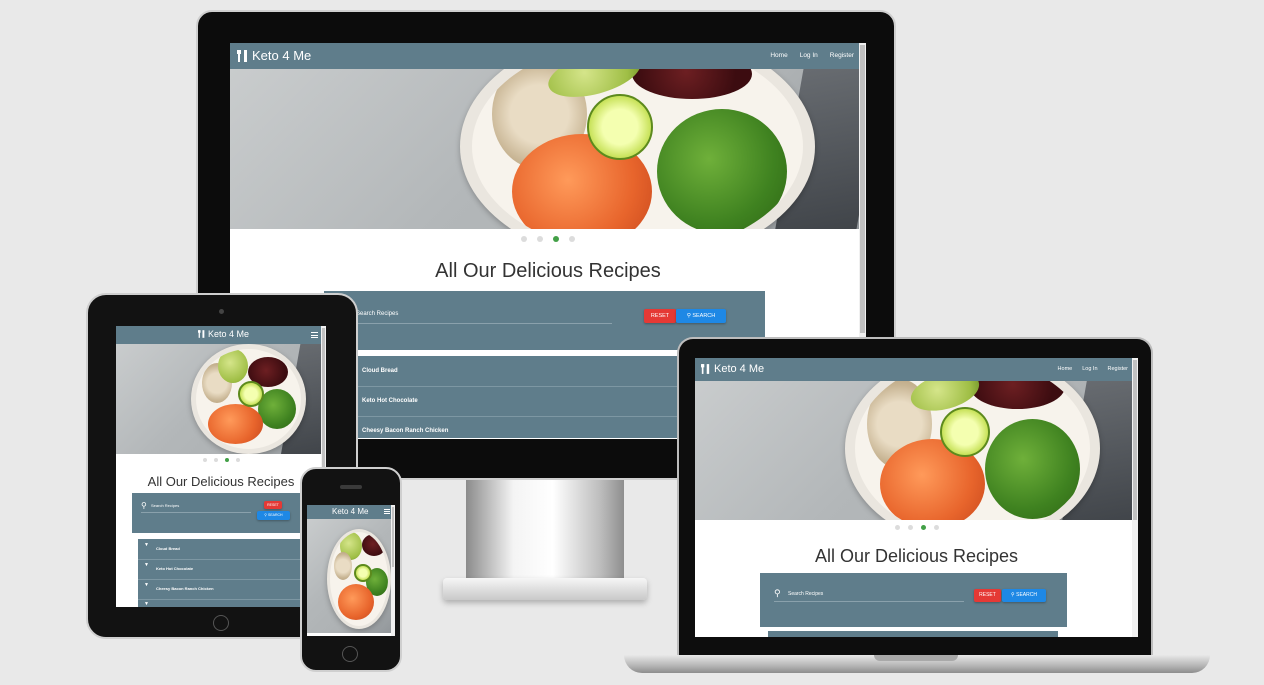  I want to click on recipe-item: ▼ Cloud Bread, so click(229, 549).